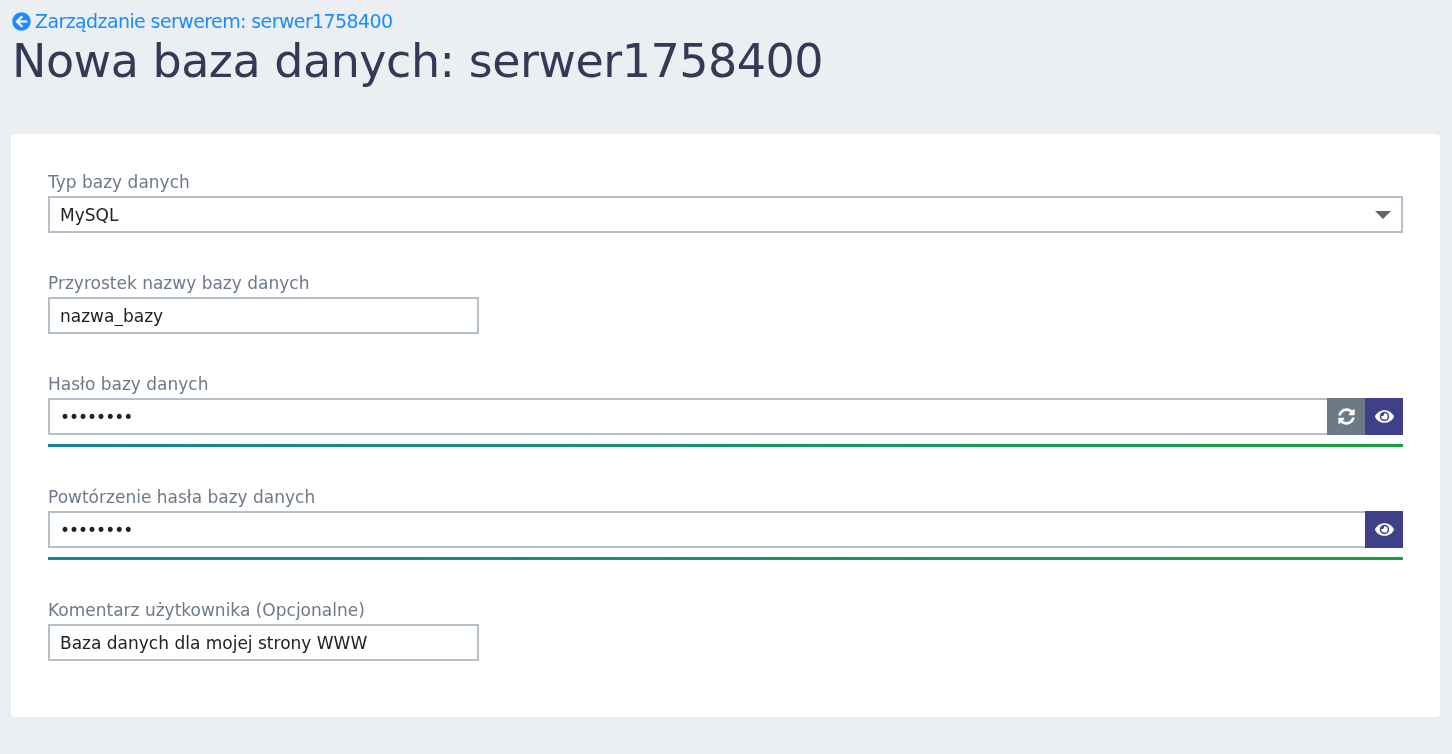 The height and width of the screenshot is (754, 1452). Describe the element at coordinates (207, 610) in the screenshot. I see `field-label: Komentarz użytkownika (Opcjonalne)` at that location.